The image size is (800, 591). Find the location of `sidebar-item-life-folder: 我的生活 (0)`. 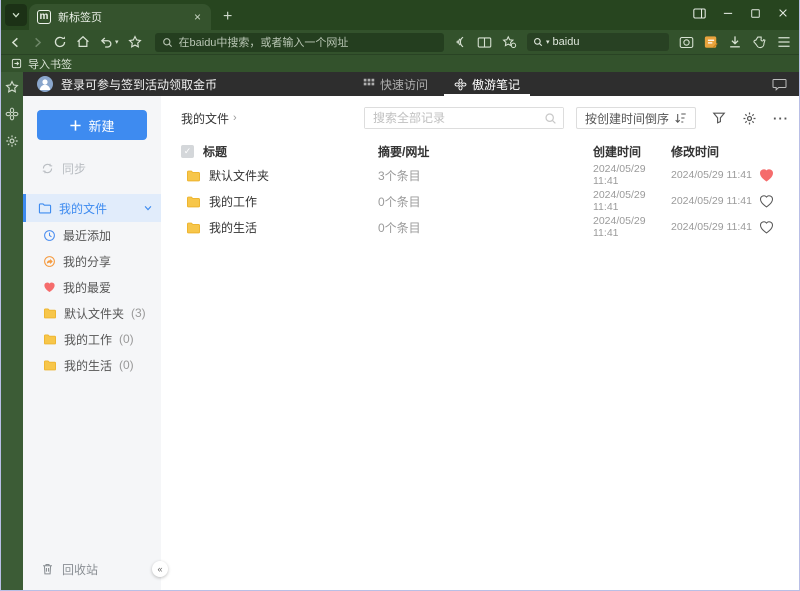

sidebar-item-life-folder: 我的生活 (0) is located at coordinates (92, 365).